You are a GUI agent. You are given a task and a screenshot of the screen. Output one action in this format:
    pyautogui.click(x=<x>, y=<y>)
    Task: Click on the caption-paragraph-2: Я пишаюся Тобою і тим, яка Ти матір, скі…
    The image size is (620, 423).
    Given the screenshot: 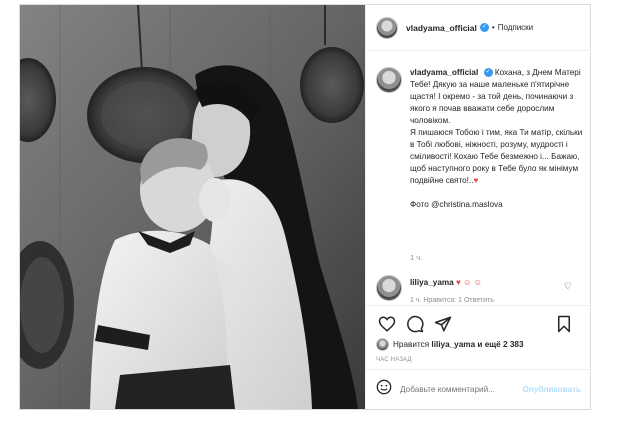 What is the action you would take?
    pyautogui.click(x=496, y=156)
    